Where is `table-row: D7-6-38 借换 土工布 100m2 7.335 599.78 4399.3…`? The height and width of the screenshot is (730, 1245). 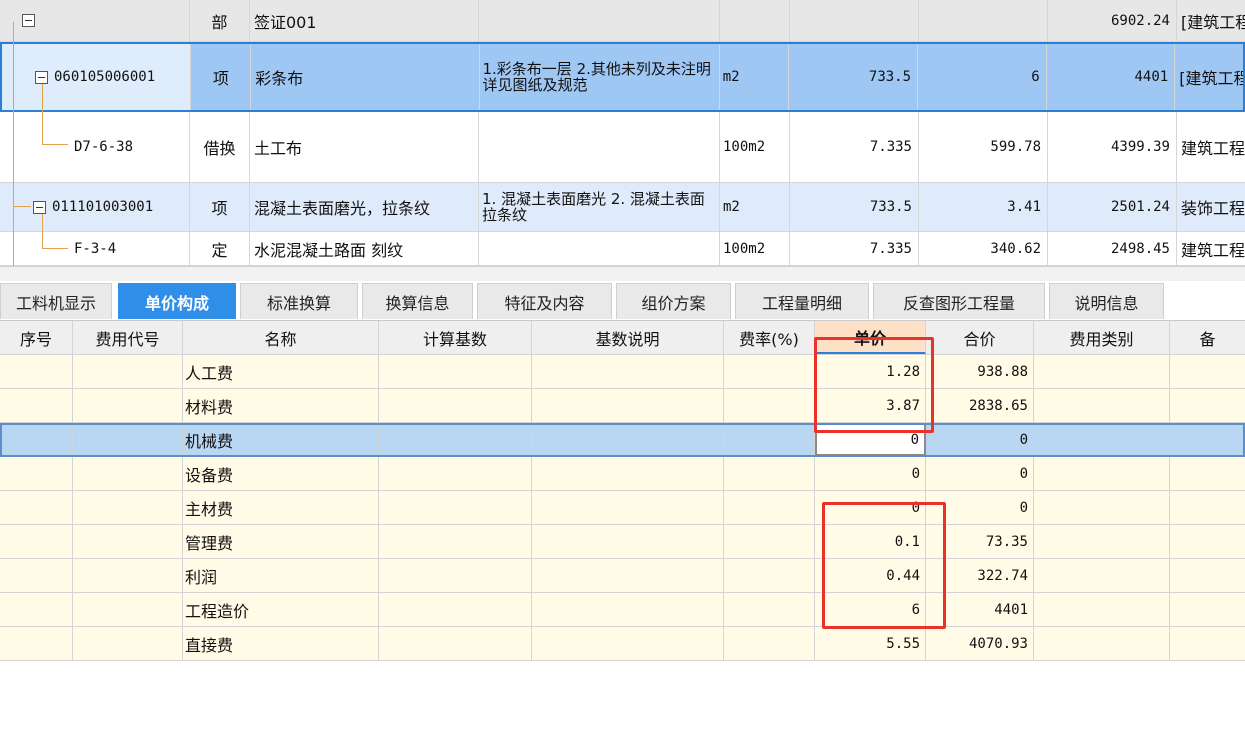 table-row: D7-6-38 借换 土工布 100m2 7.335 599.78 4399.3… is located at coordinates (622, 147).